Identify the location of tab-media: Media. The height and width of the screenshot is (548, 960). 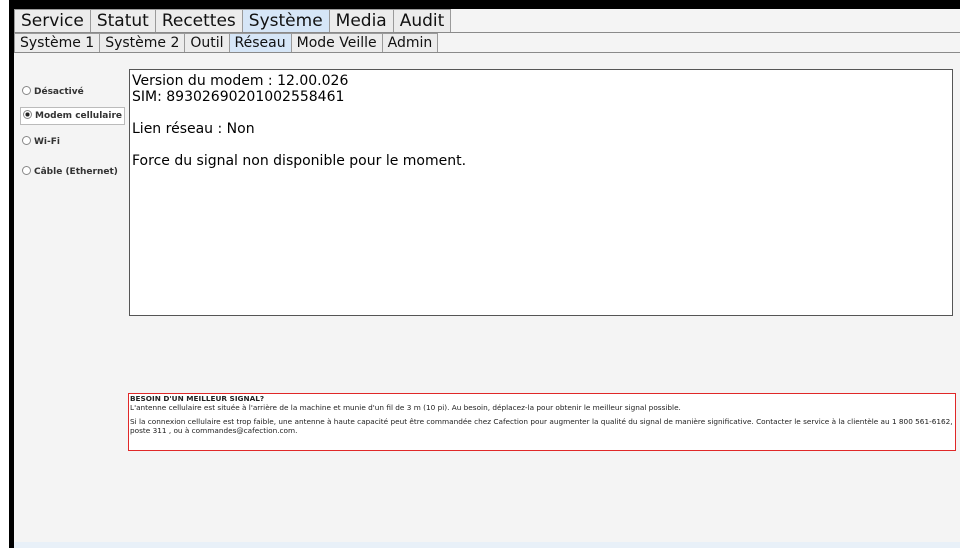
(361, 20).